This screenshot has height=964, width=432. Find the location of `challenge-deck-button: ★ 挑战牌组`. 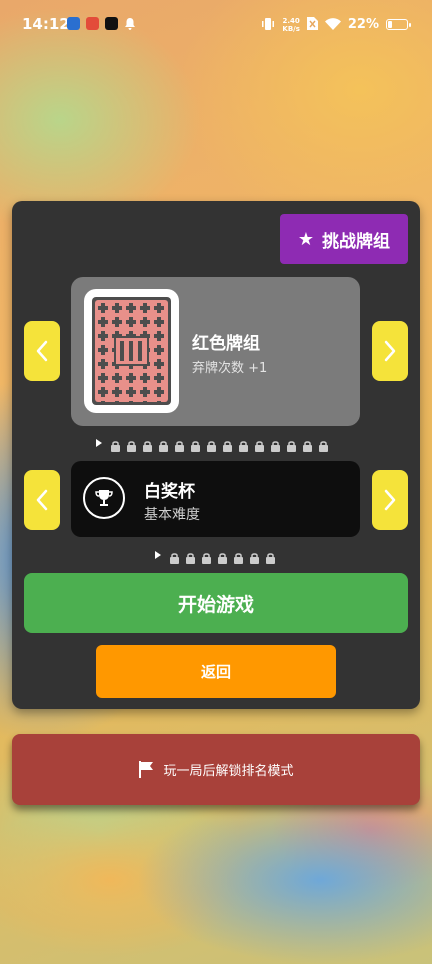

challenge-deck-button: ★ 挑战牌组 is located at coordinates (344, 239).